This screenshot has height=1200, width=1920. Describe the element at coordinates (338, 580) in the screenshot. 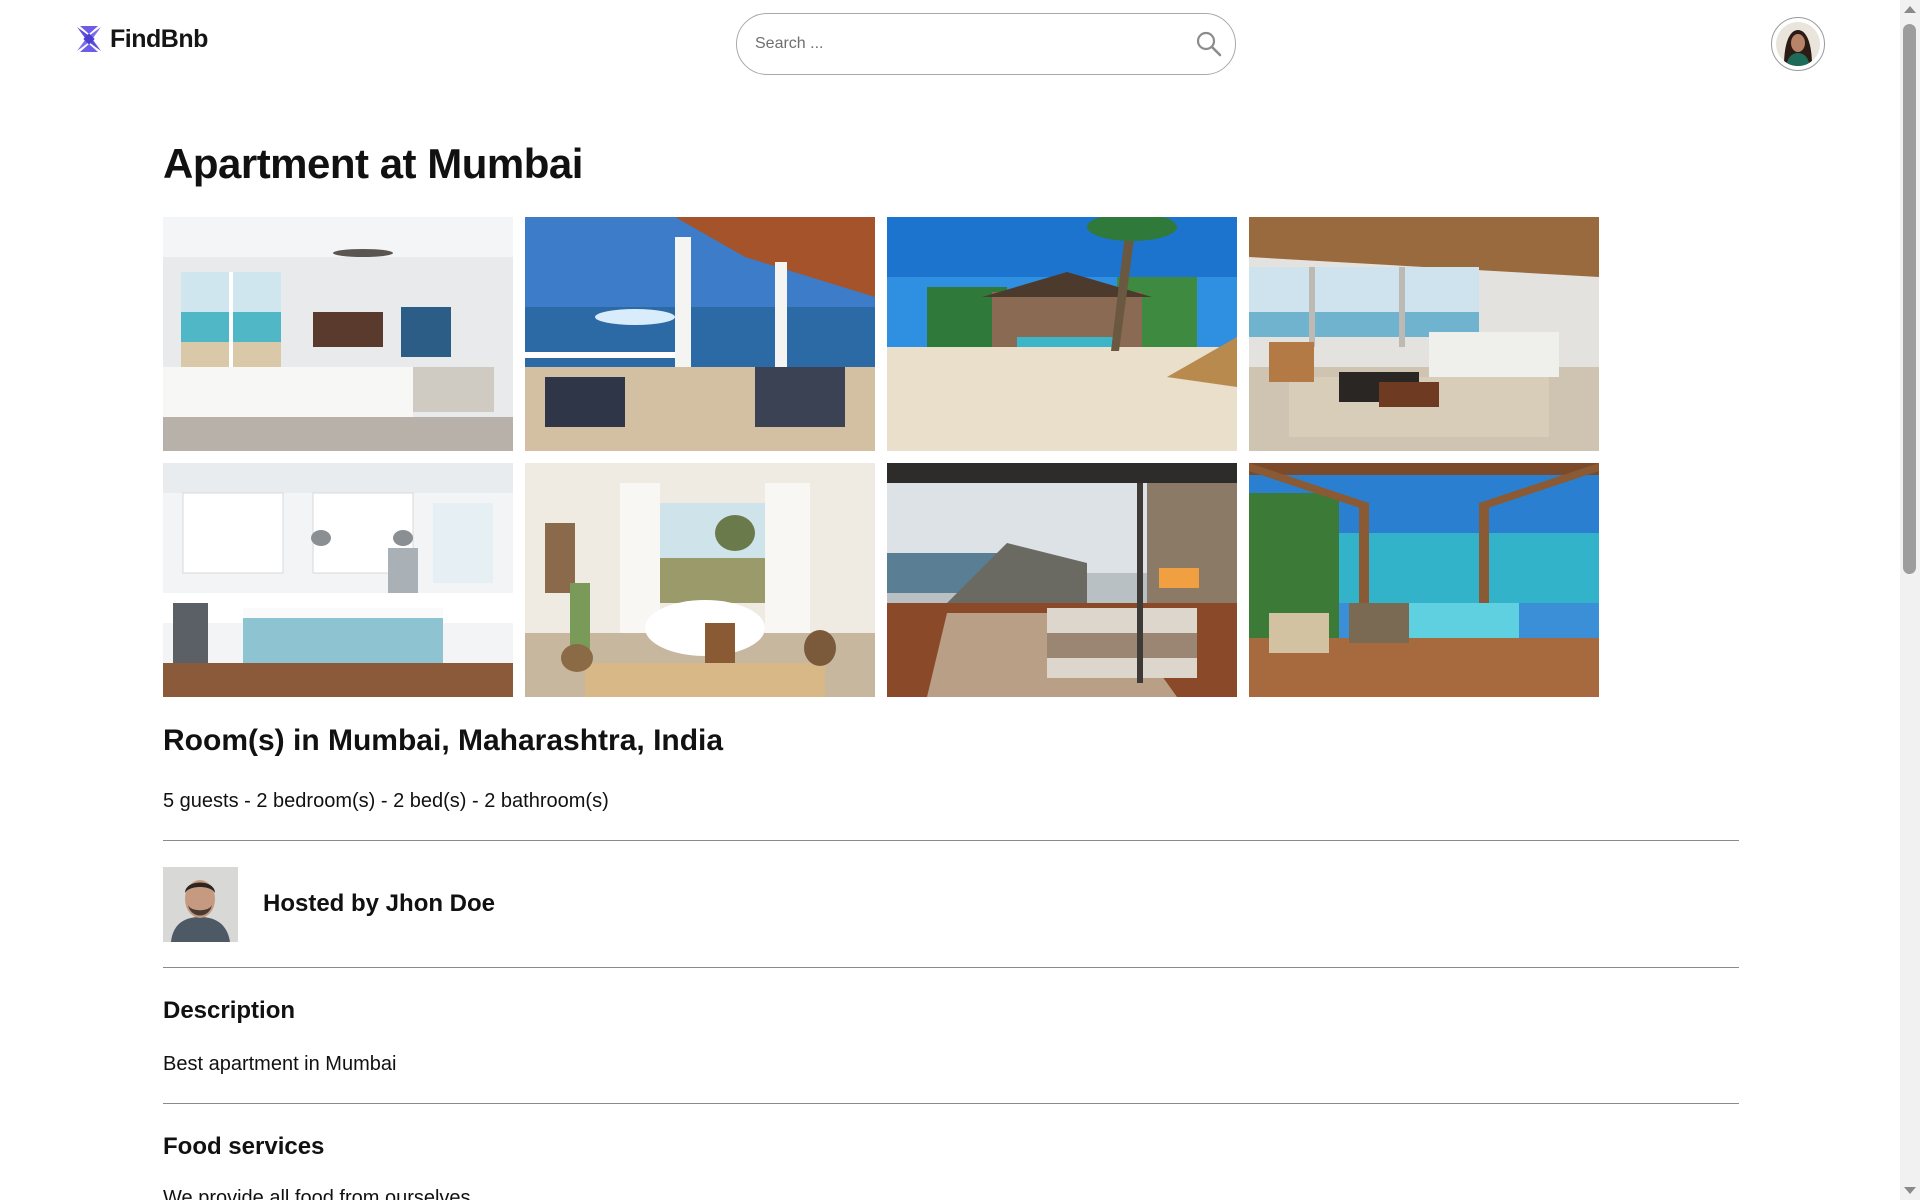

I see `photo-kitchen` at that location.